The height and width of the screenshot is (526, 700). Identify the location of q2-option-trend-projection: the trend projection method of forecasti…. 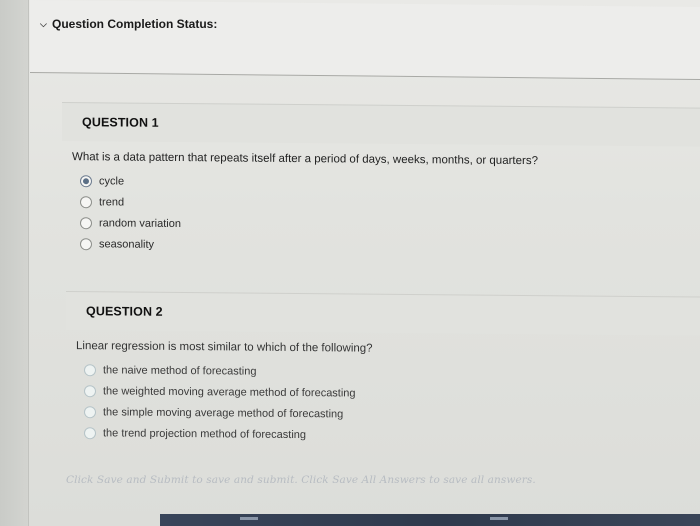
(388, 435).